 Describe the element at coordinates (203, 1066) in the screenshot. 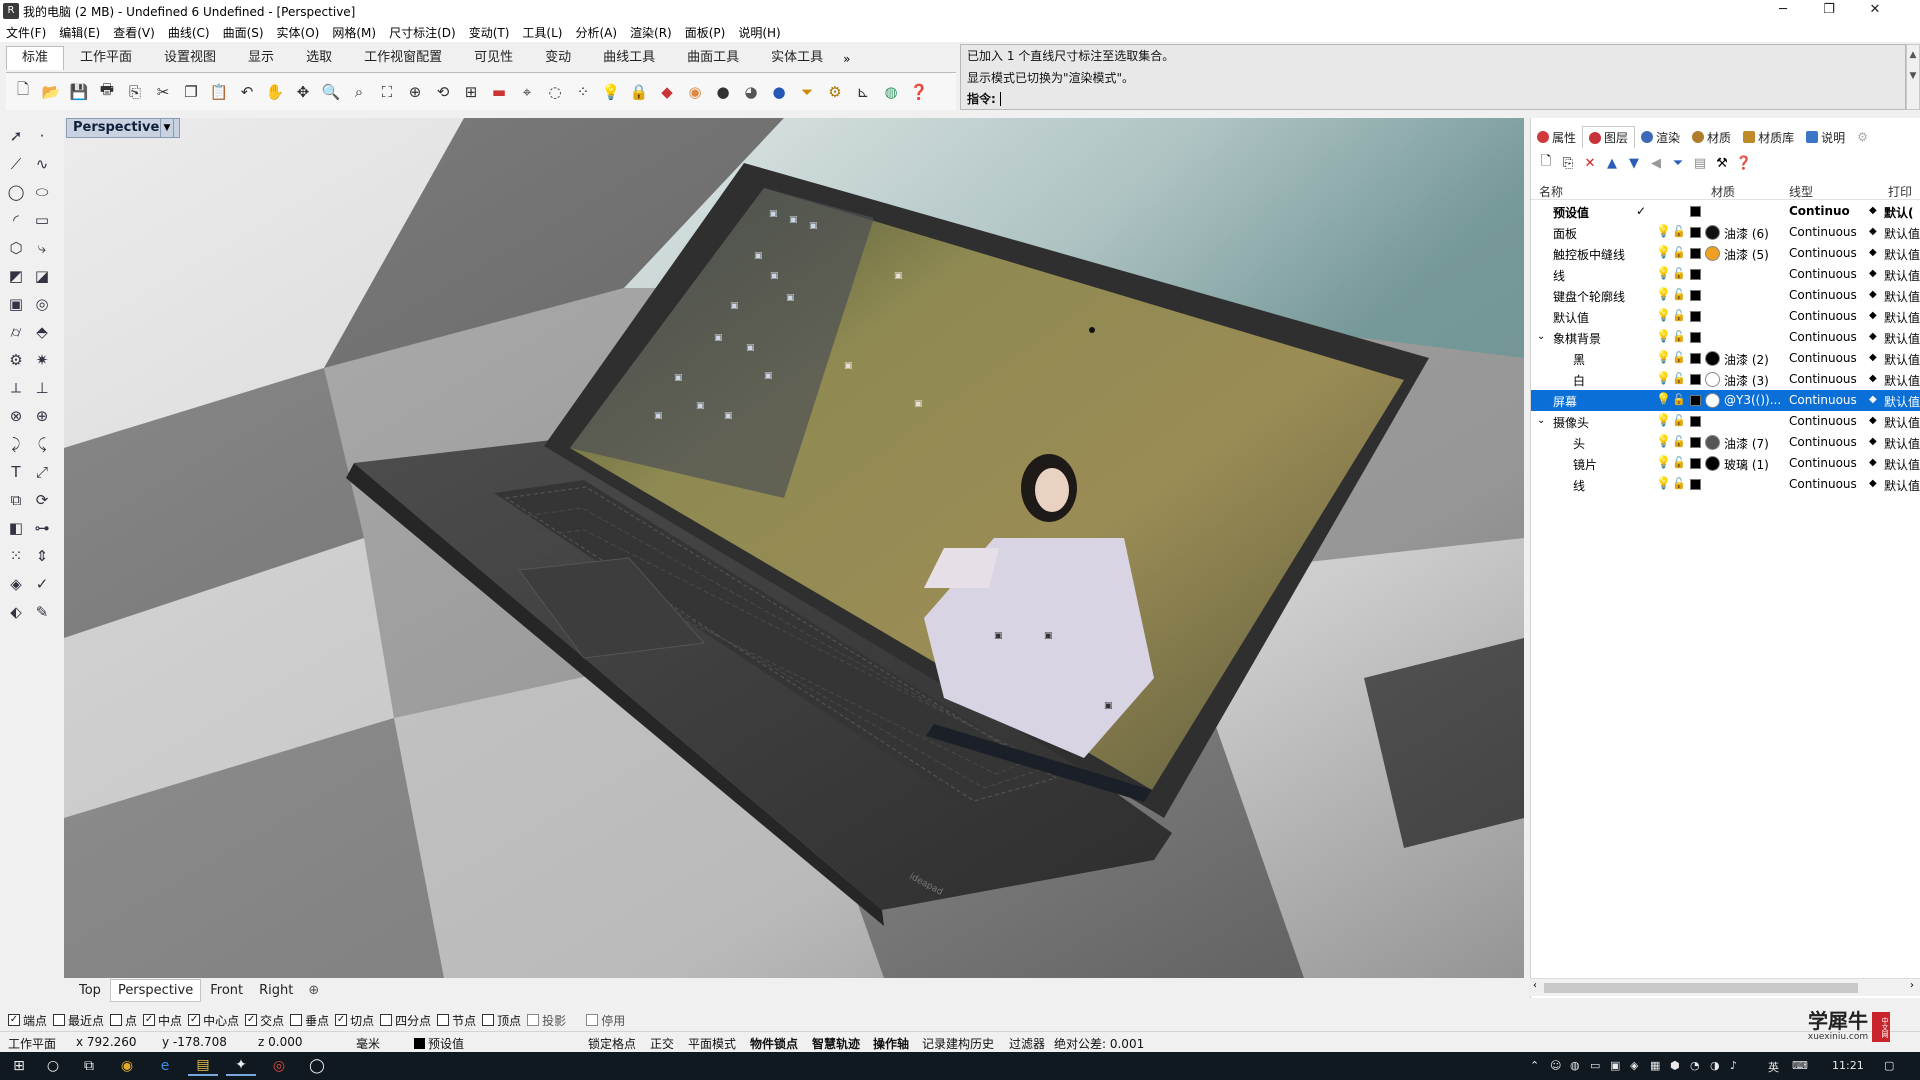

I see `file-explorer-icon: ▤` at that location.